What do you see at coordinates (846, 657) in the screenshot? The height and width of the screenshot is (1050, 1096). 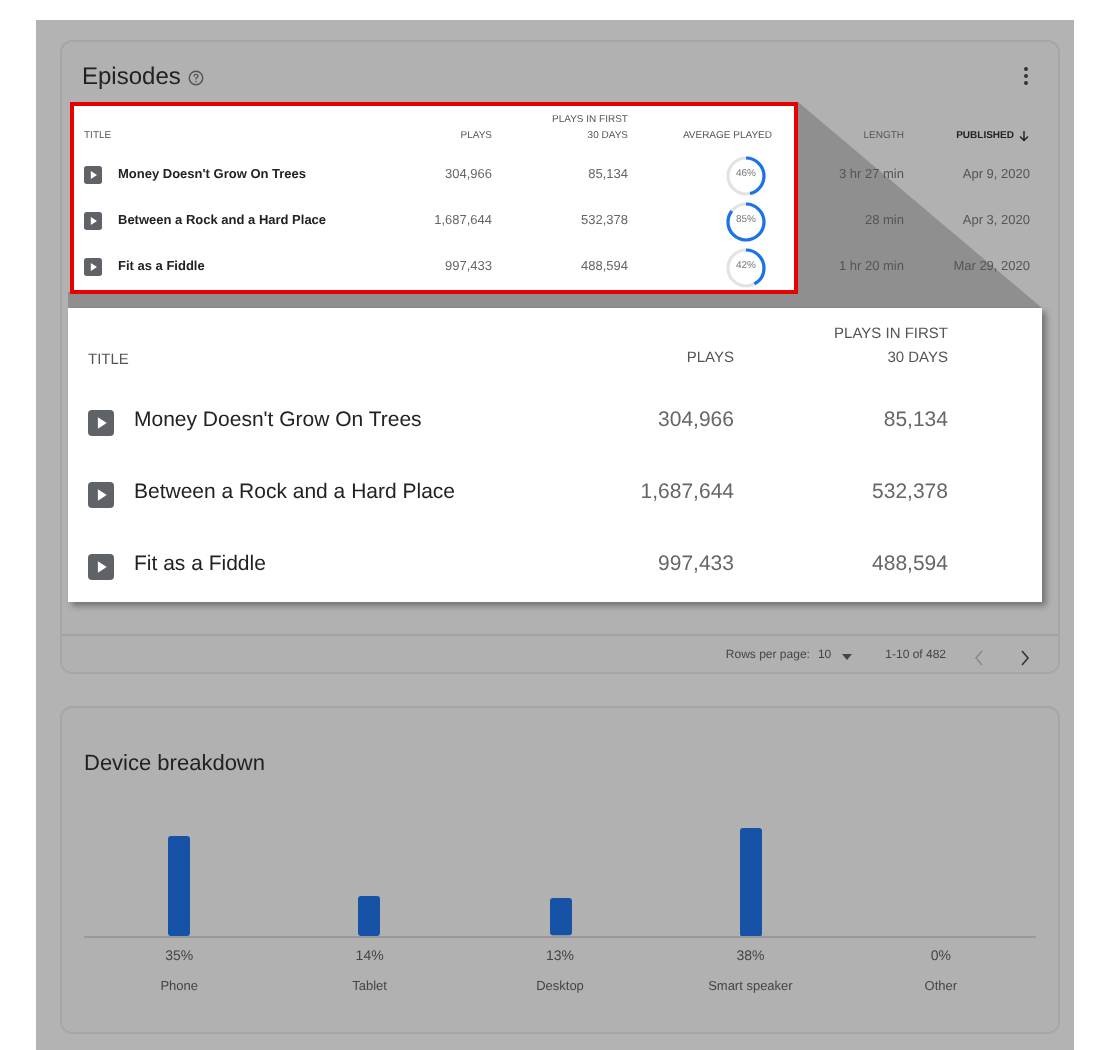 I see `caret-icon` at bounding box center [846, 657].